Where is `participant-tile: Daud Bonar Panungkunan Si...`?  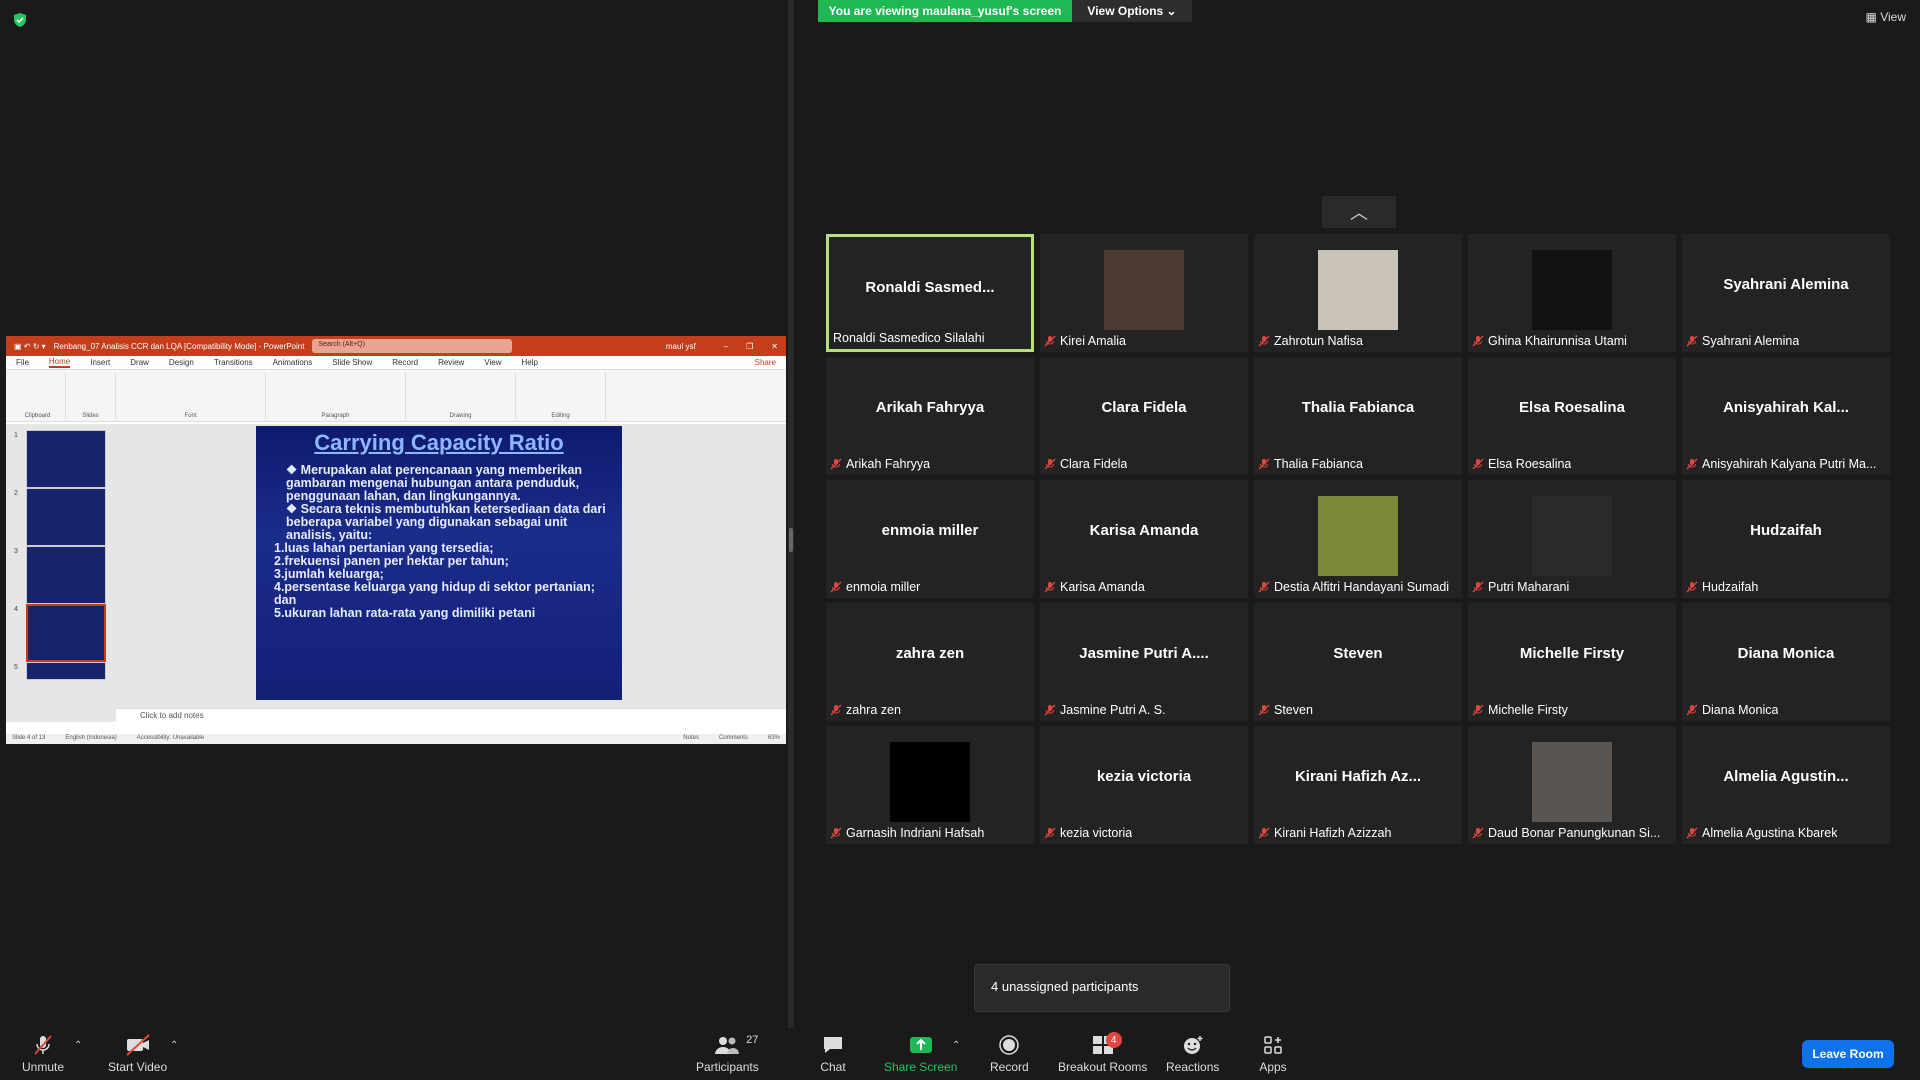
participant-tile: Daud Bonar Panungkunan Si... is located at coordinates (1572, 785).